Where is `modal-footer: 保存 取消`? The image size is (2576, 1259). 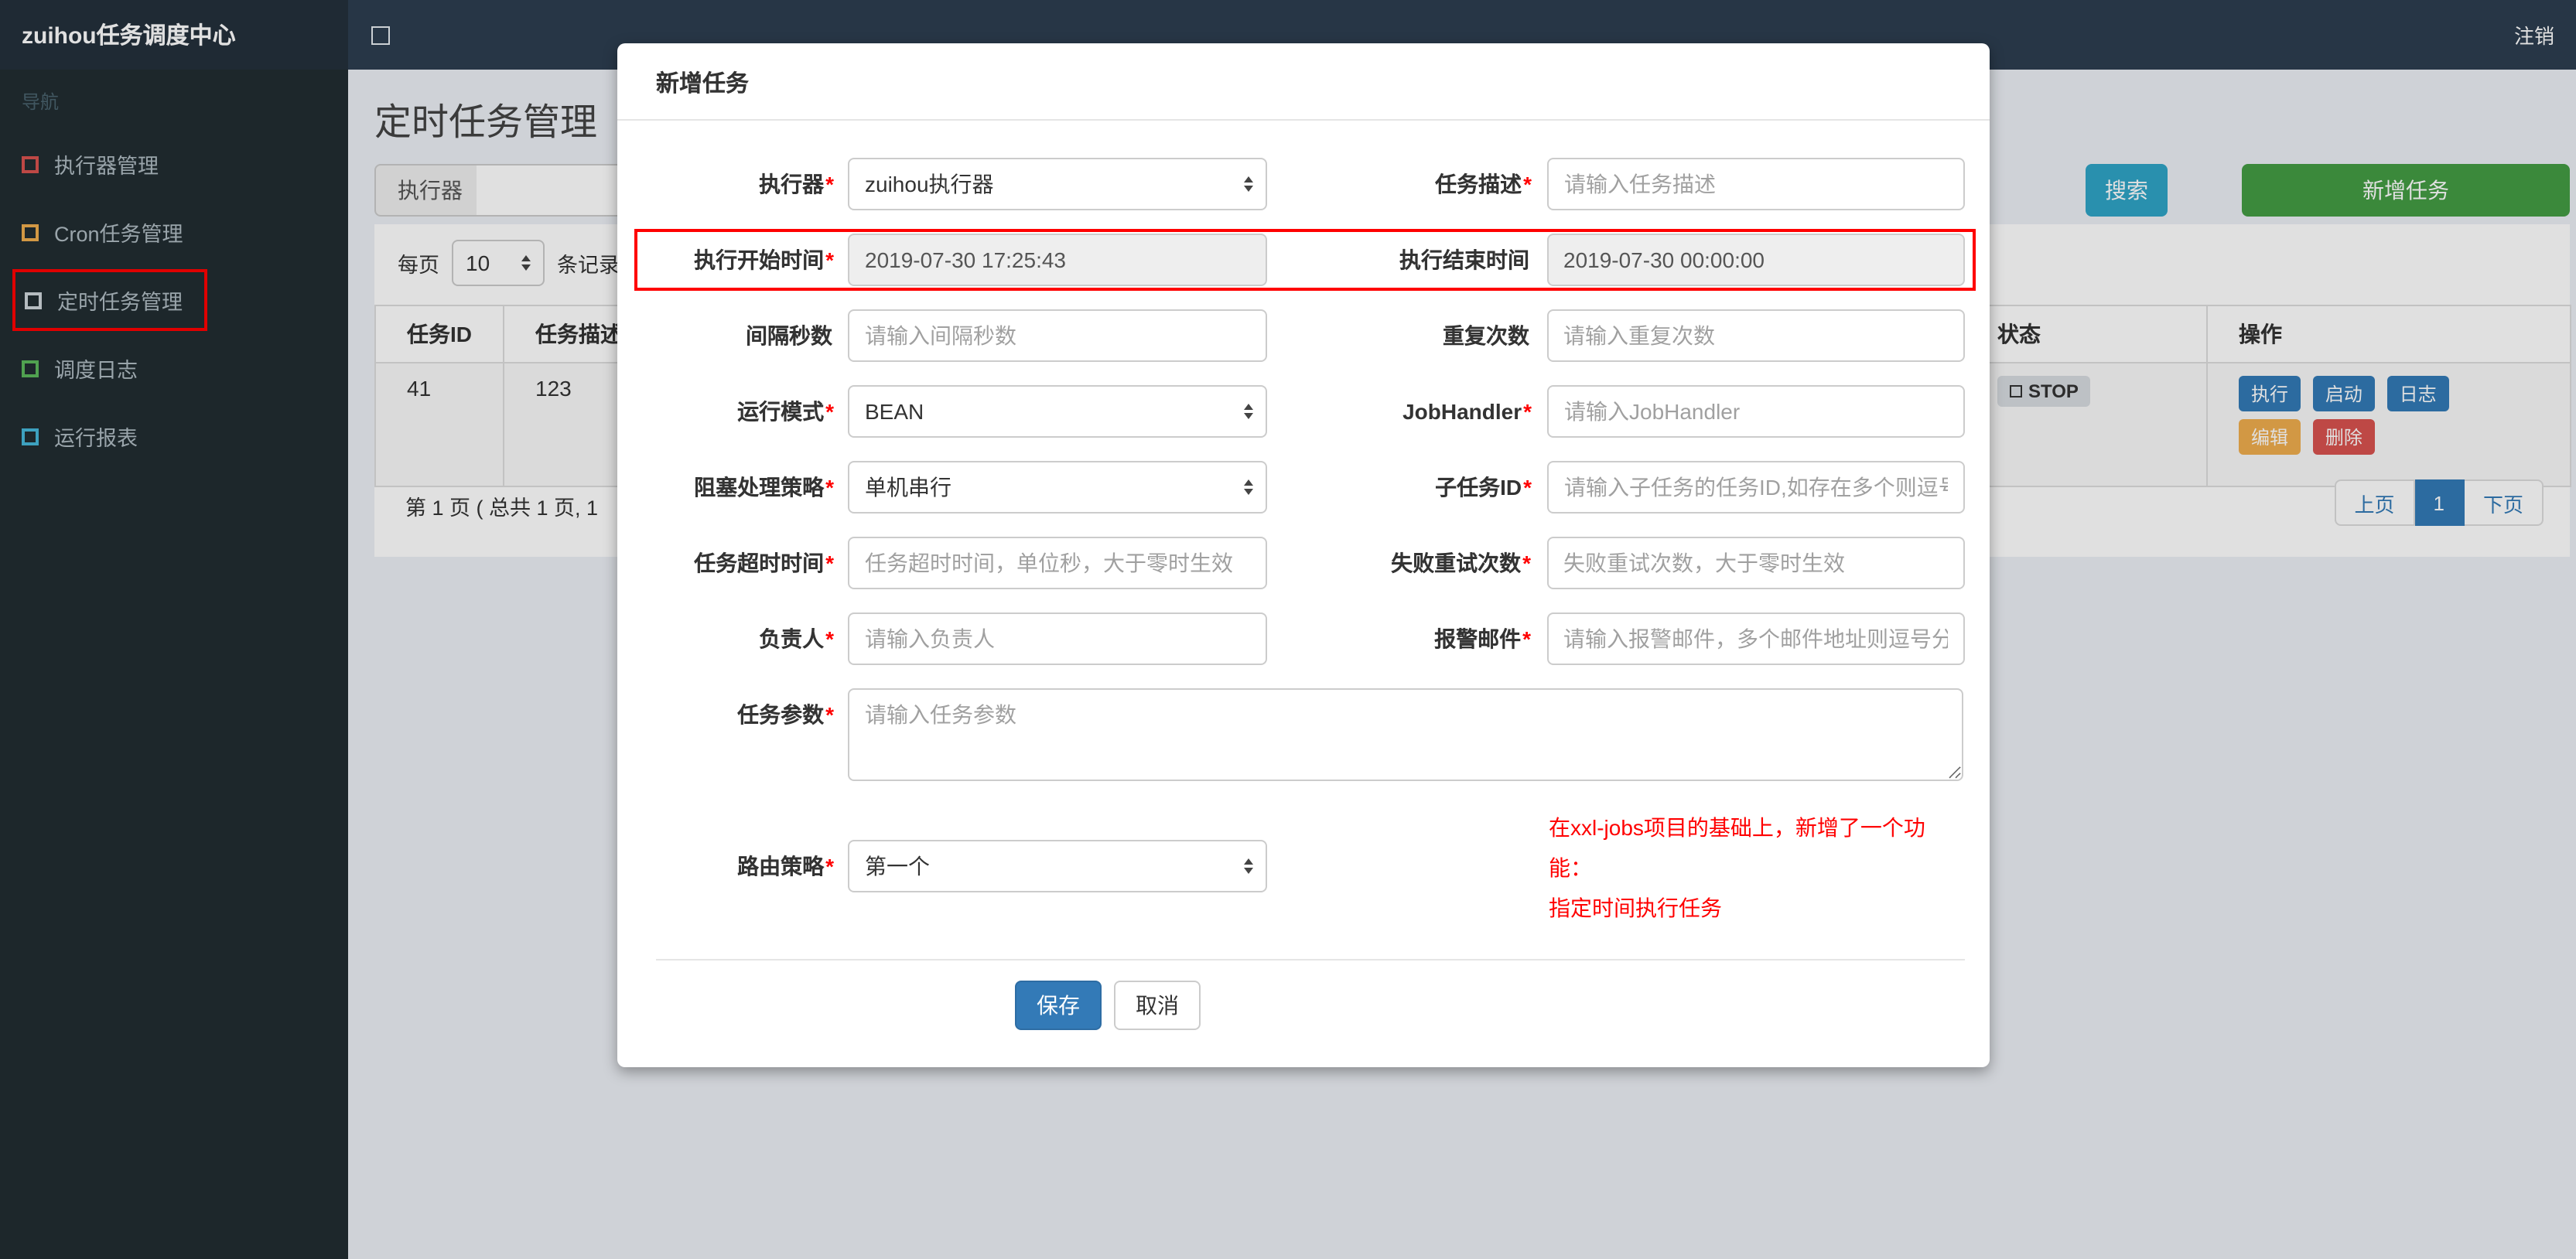
modal-footer: 保存 取消 is located at coordinates (1490, 1005).